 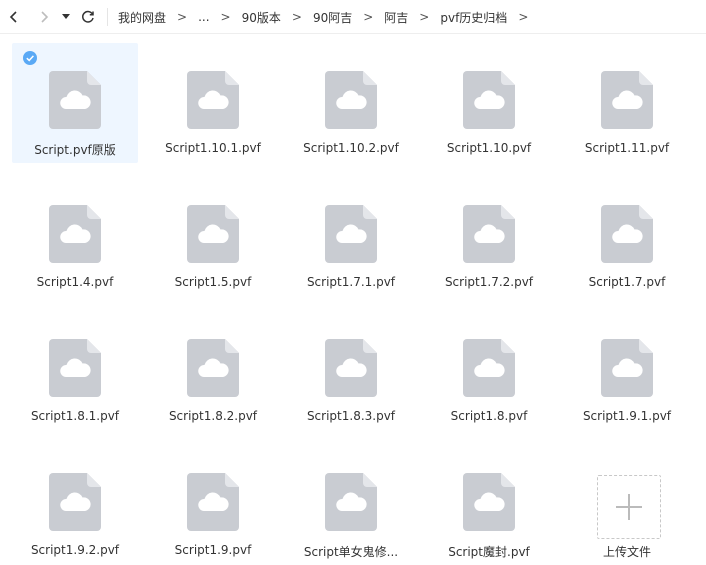 What do you see at coordinates (75, 150) in the screenshot?
I see `file-name: Script.pvf原版` at bounding box center [75, 150].